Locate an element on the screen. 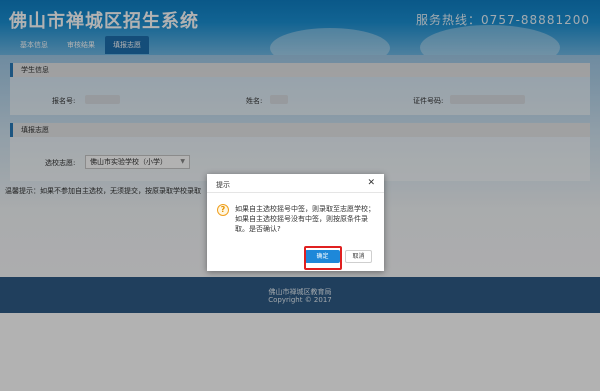 The width and height of the screenshot is (600, 391). cancel-button: 取消 is located at coordinates (358, 256).